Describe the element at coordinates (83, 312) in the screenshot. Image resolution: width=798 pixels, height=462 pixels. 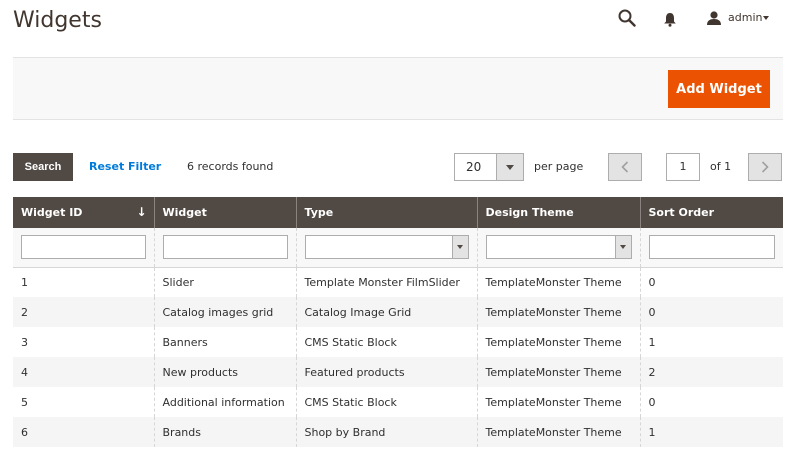
I see `cell-widget-id: 2` at that location.